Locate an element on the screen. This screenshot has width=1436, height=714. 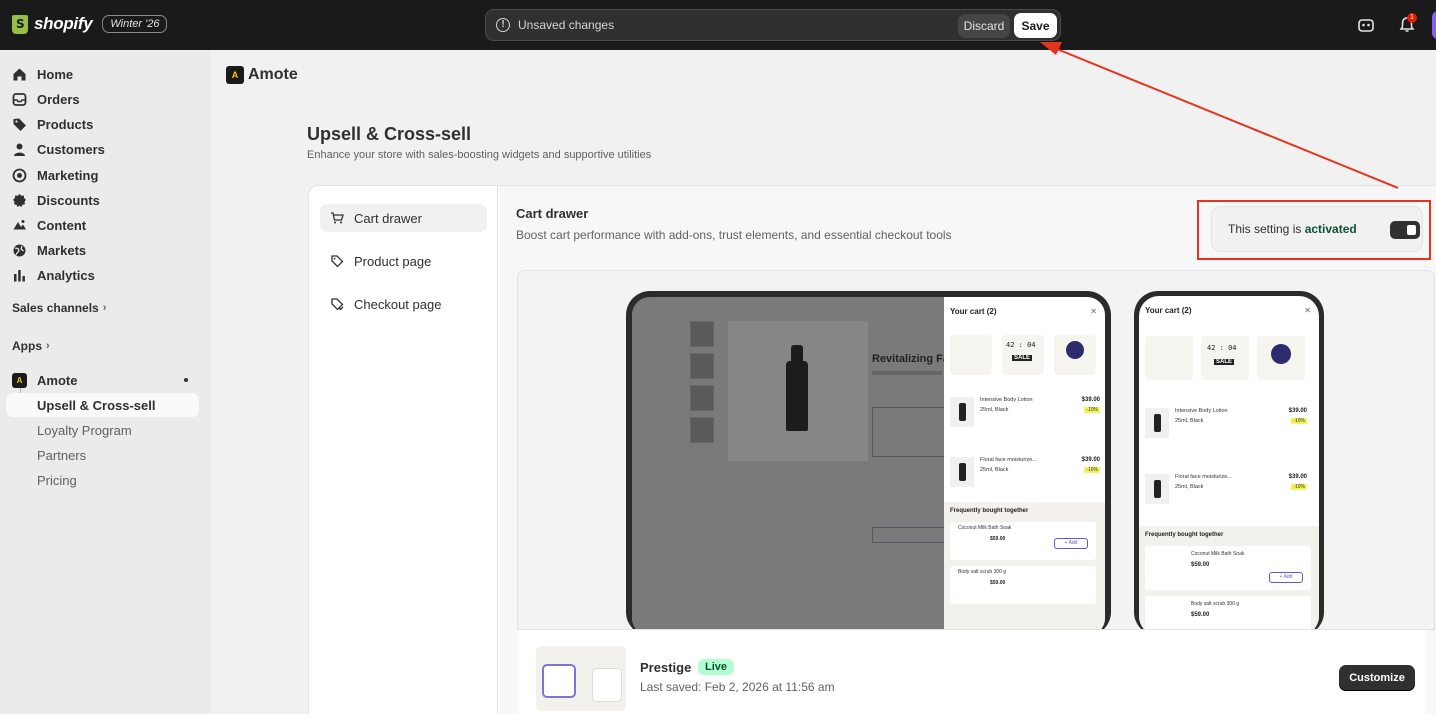
secure-checkout-tile is located at coordinates (1075, 355).